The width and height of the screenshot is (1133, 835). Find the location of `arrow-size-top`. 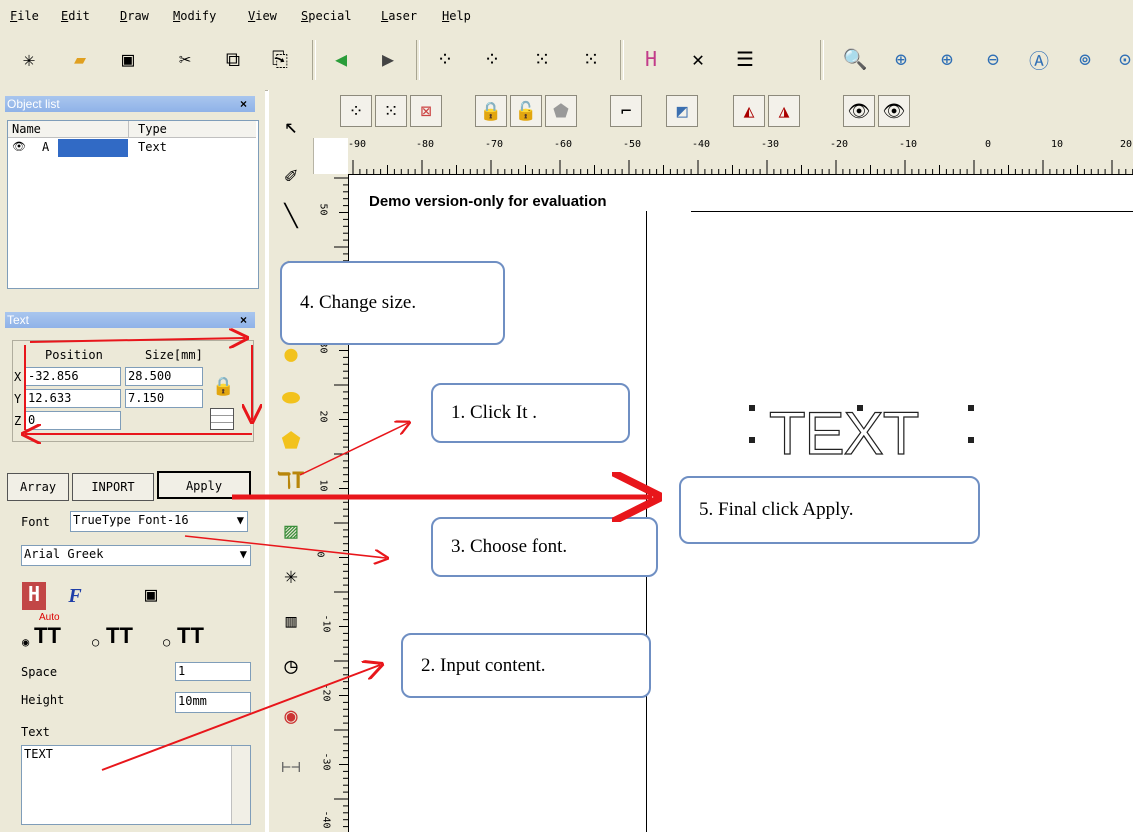

arrow-size-top is located at coordinates (137, 340).